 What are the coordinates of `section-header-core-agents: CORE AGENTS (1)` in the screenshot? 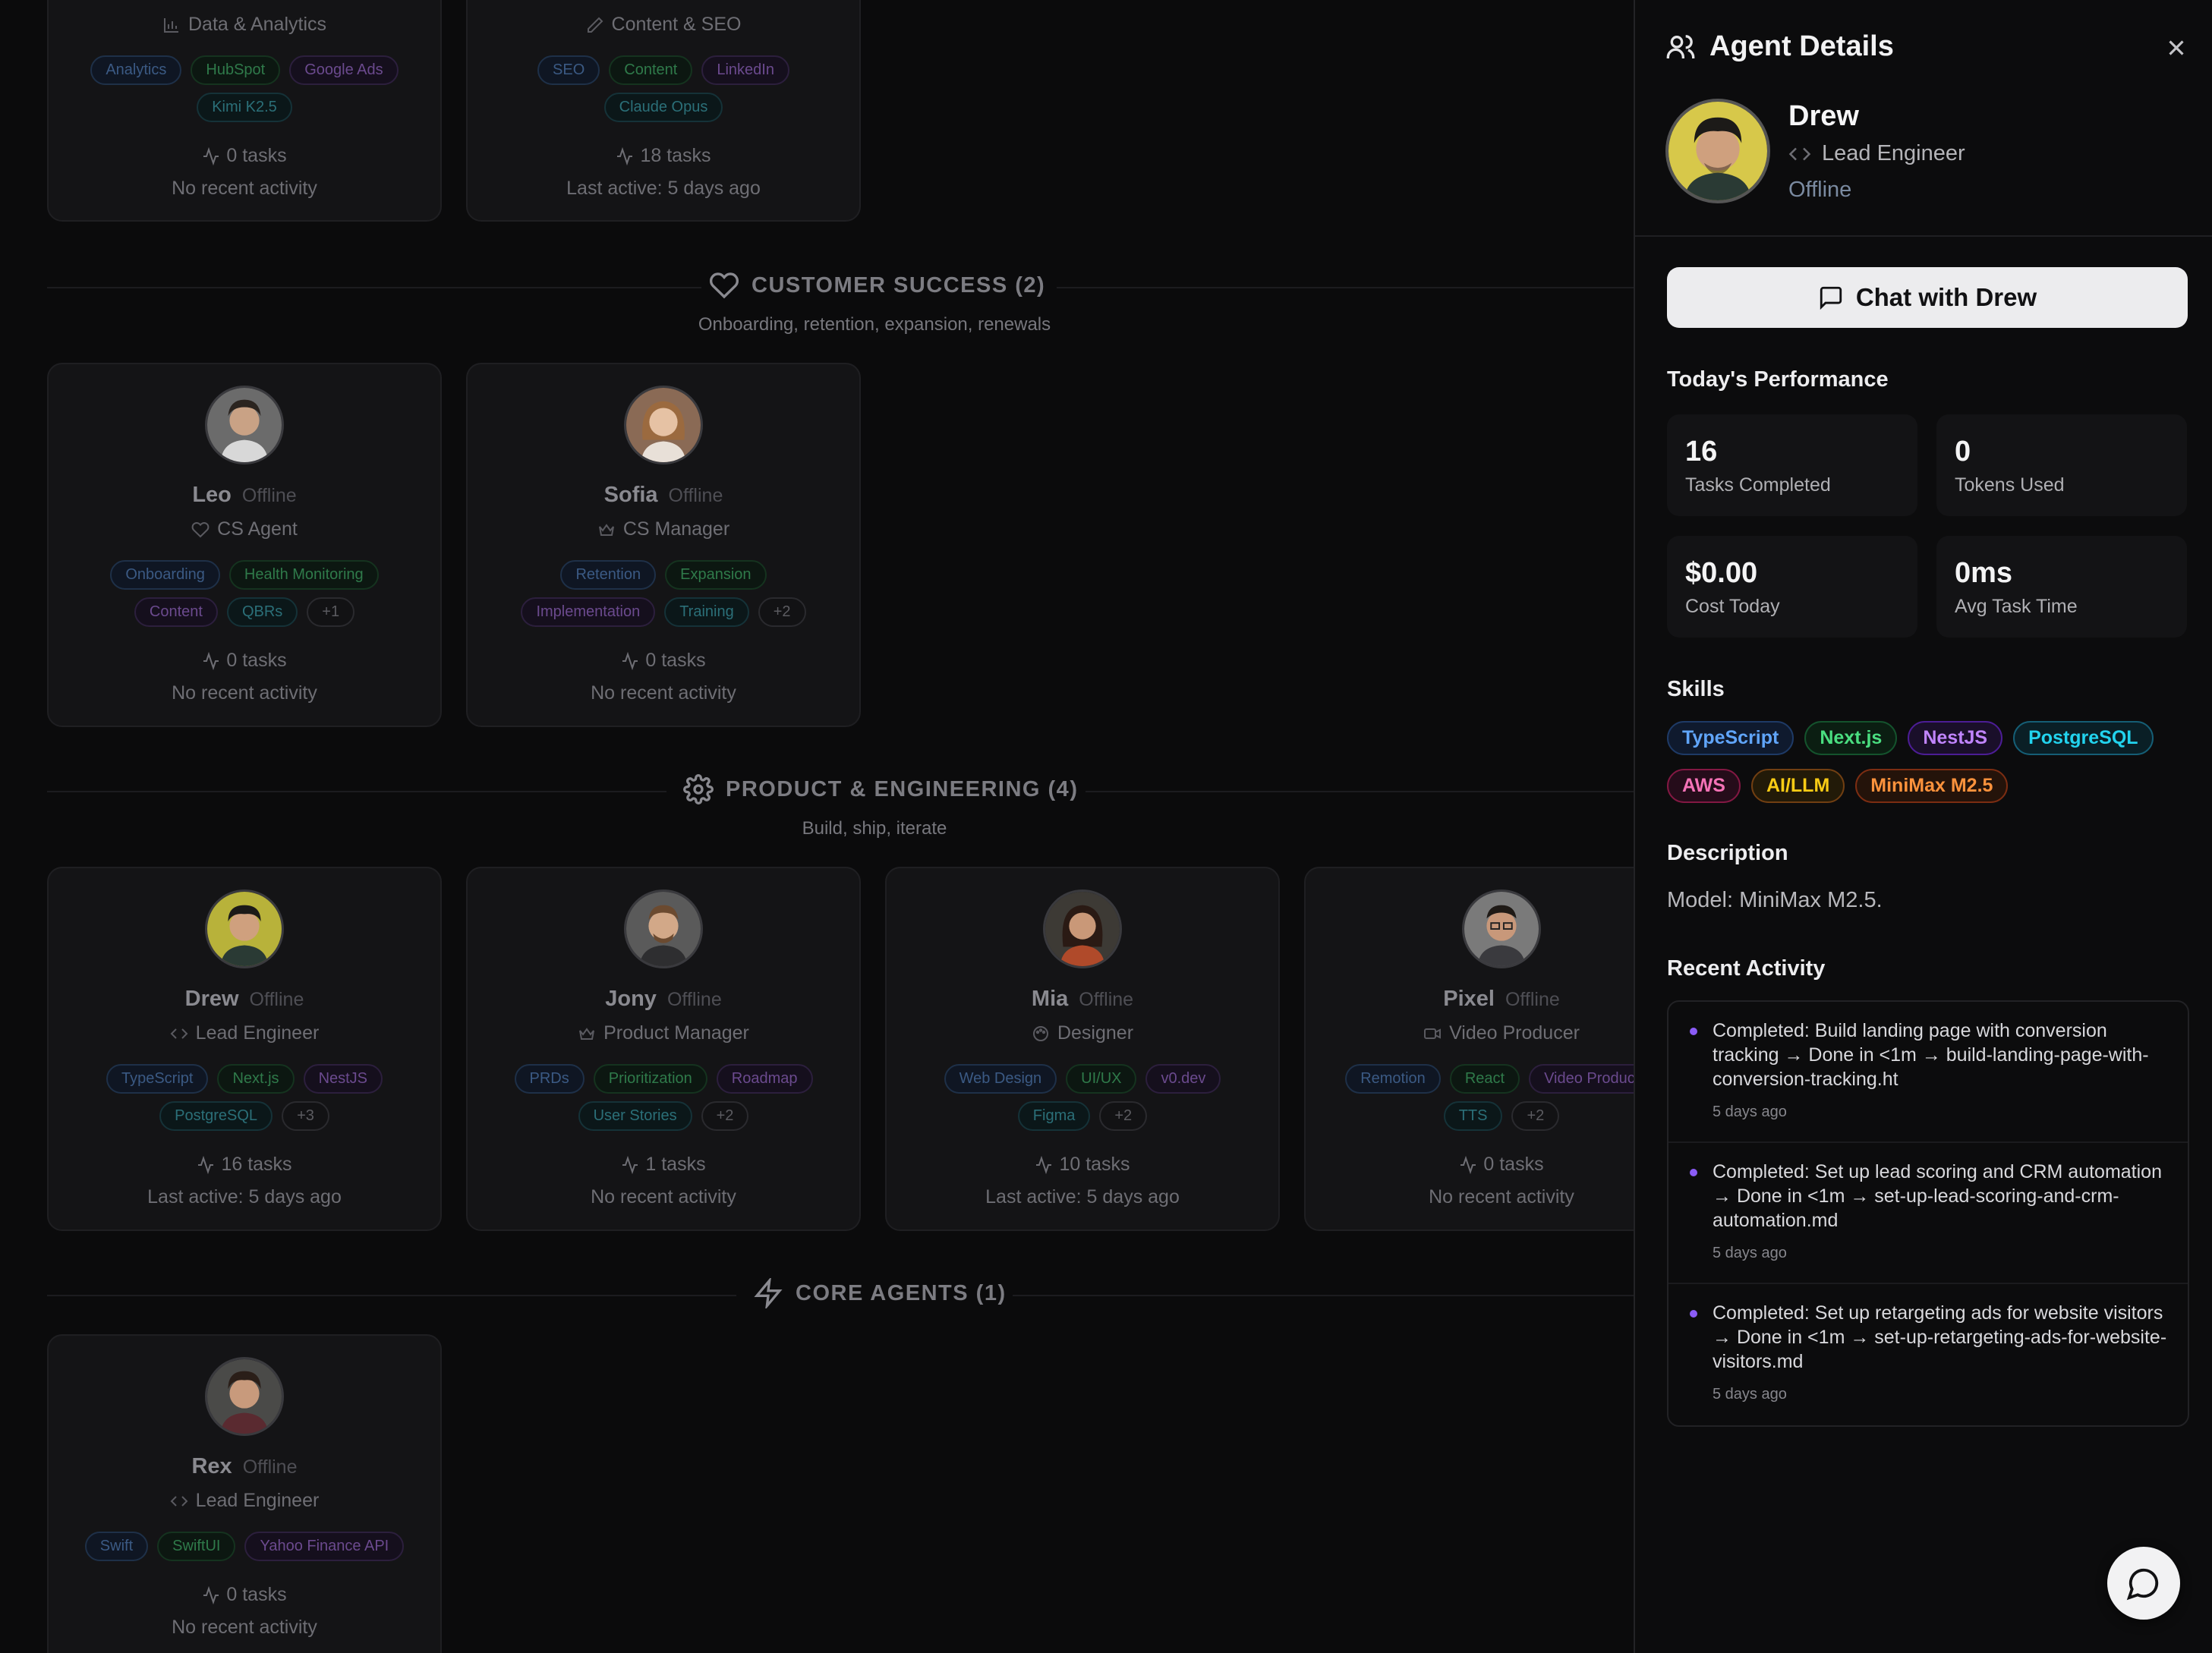 It's located at (880, 1293).